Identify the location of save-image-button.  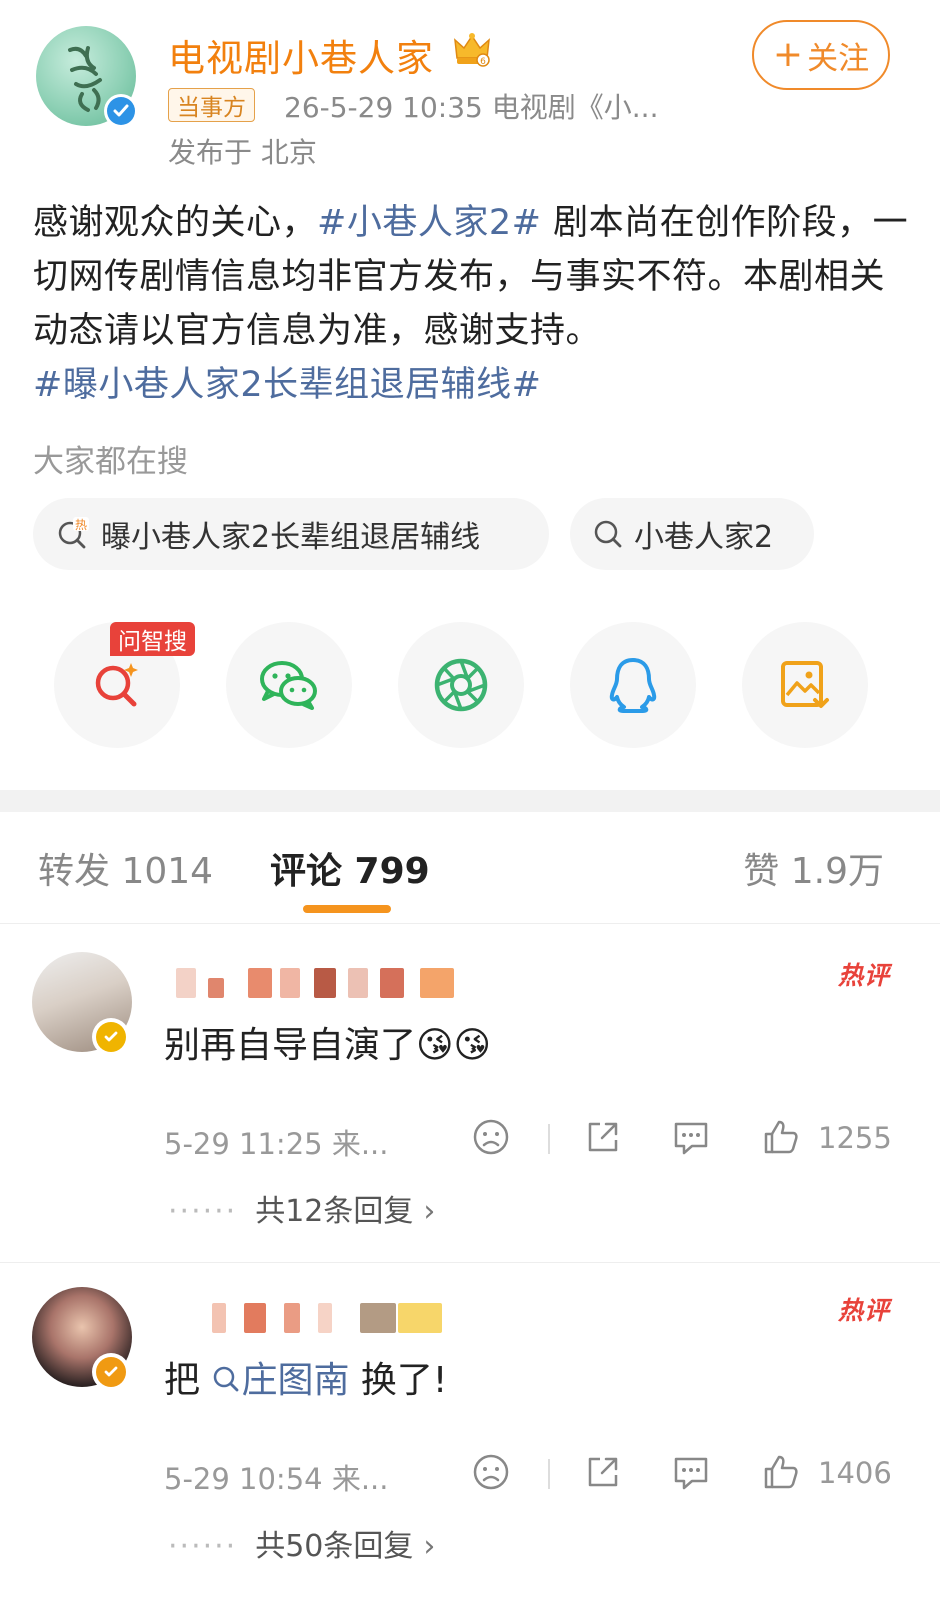
(805, 685).